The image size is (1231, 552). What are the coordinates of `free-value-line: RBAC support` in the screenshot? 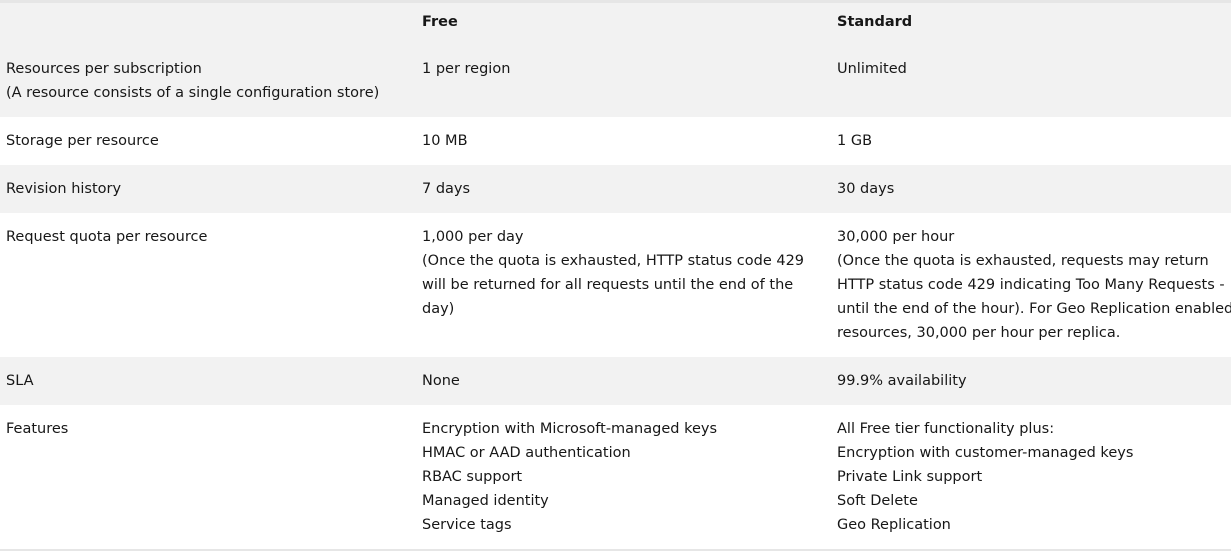 It's located at (472, 477).